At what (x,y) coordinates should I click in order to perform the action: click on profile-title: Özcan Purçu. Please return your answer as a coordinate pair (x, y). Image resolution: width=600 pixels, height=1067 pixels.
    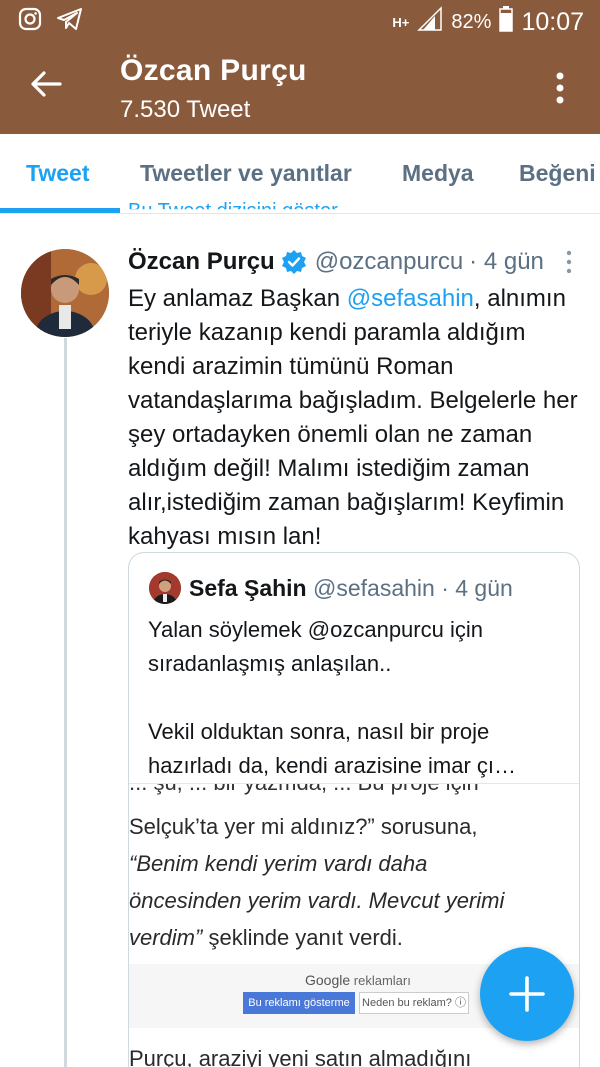
    Looking at the image, I should click on (213, 70).